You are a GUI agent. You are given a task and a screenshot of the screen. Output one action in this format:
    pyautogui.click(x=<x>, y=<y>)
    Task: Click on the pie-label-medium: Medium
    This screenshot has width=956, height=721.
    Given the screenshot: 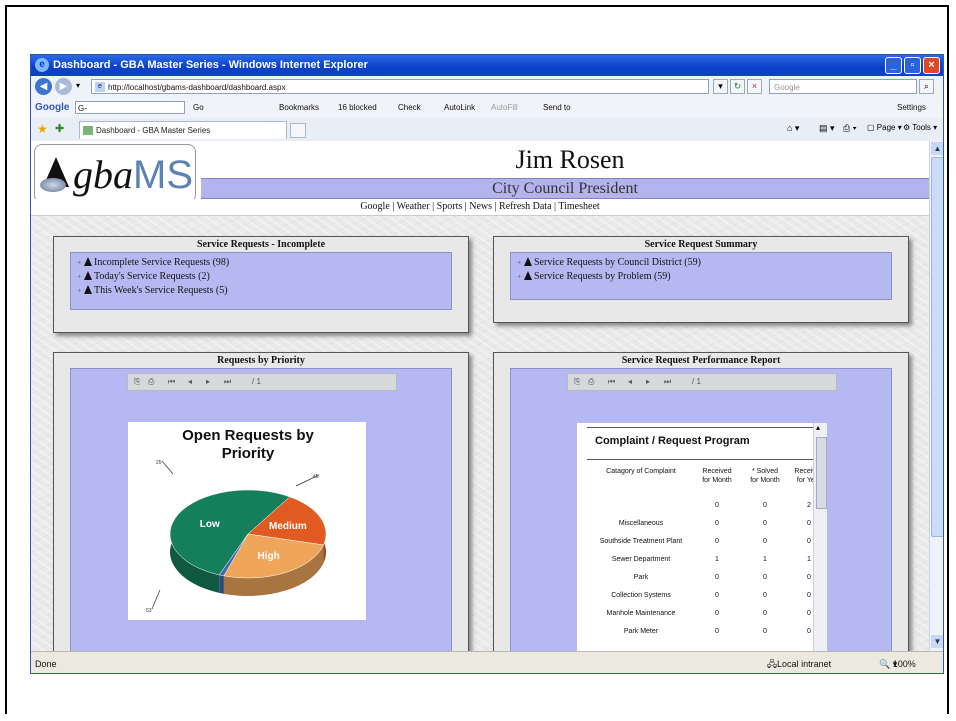 What is the action you would take?
    pyautogui.click(x=288, y=526)
    